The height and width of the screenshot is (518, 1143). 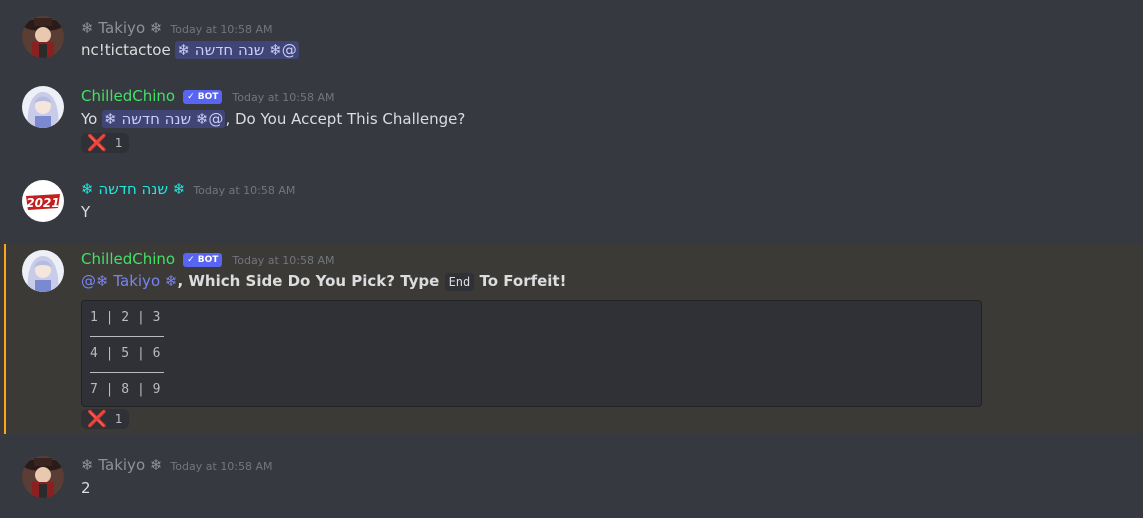 What do you see at coordinates (345, 119) in the screenshot?
I see `message-text: , Do You Accept This Challenge?` at bounding box center [345, 119].